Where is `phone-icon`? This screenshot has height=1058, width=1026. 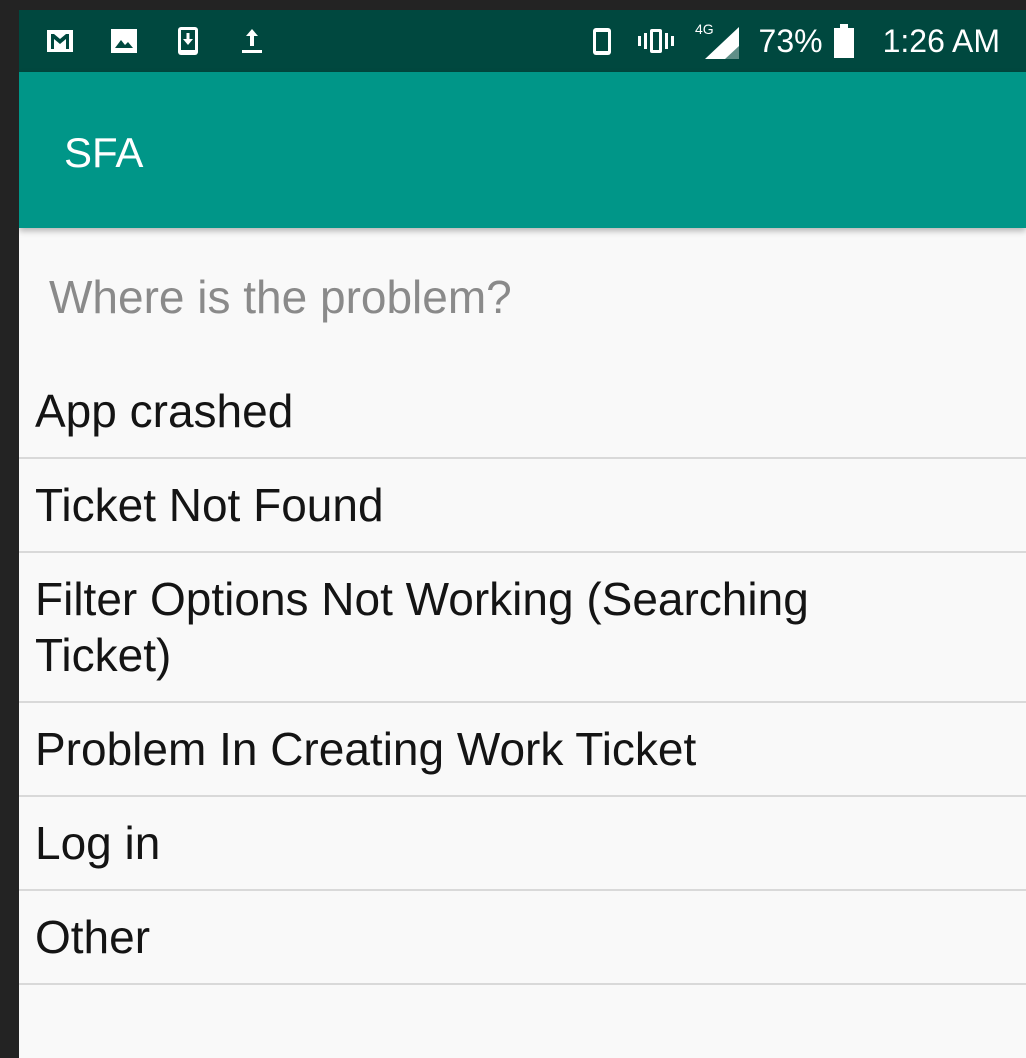
phone-icon is located at coordinates (602, 41).